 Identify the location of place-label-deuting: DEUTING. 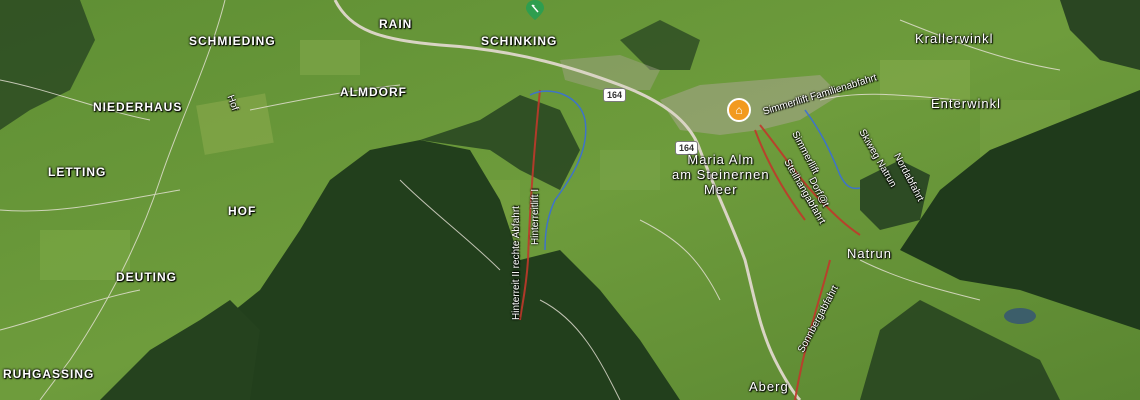
(146, 277).